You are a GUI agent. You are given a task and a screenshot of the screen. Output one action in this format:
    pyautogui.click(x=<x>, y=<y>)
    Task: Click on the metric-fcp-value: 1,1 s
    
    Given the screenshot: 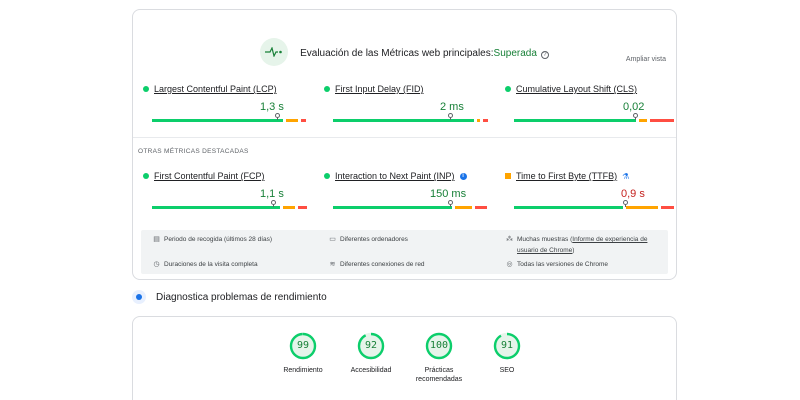 What is the action you would take?
    pyautogui.click(x=272, y=194)
    